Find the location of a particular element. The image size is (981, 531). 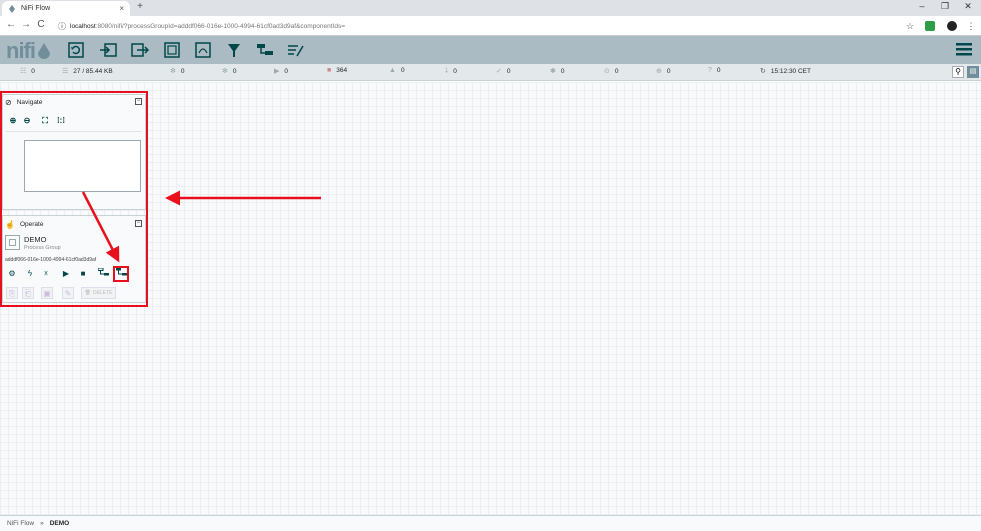

nifi-logo: nifi is located at coordinates (28, 51).